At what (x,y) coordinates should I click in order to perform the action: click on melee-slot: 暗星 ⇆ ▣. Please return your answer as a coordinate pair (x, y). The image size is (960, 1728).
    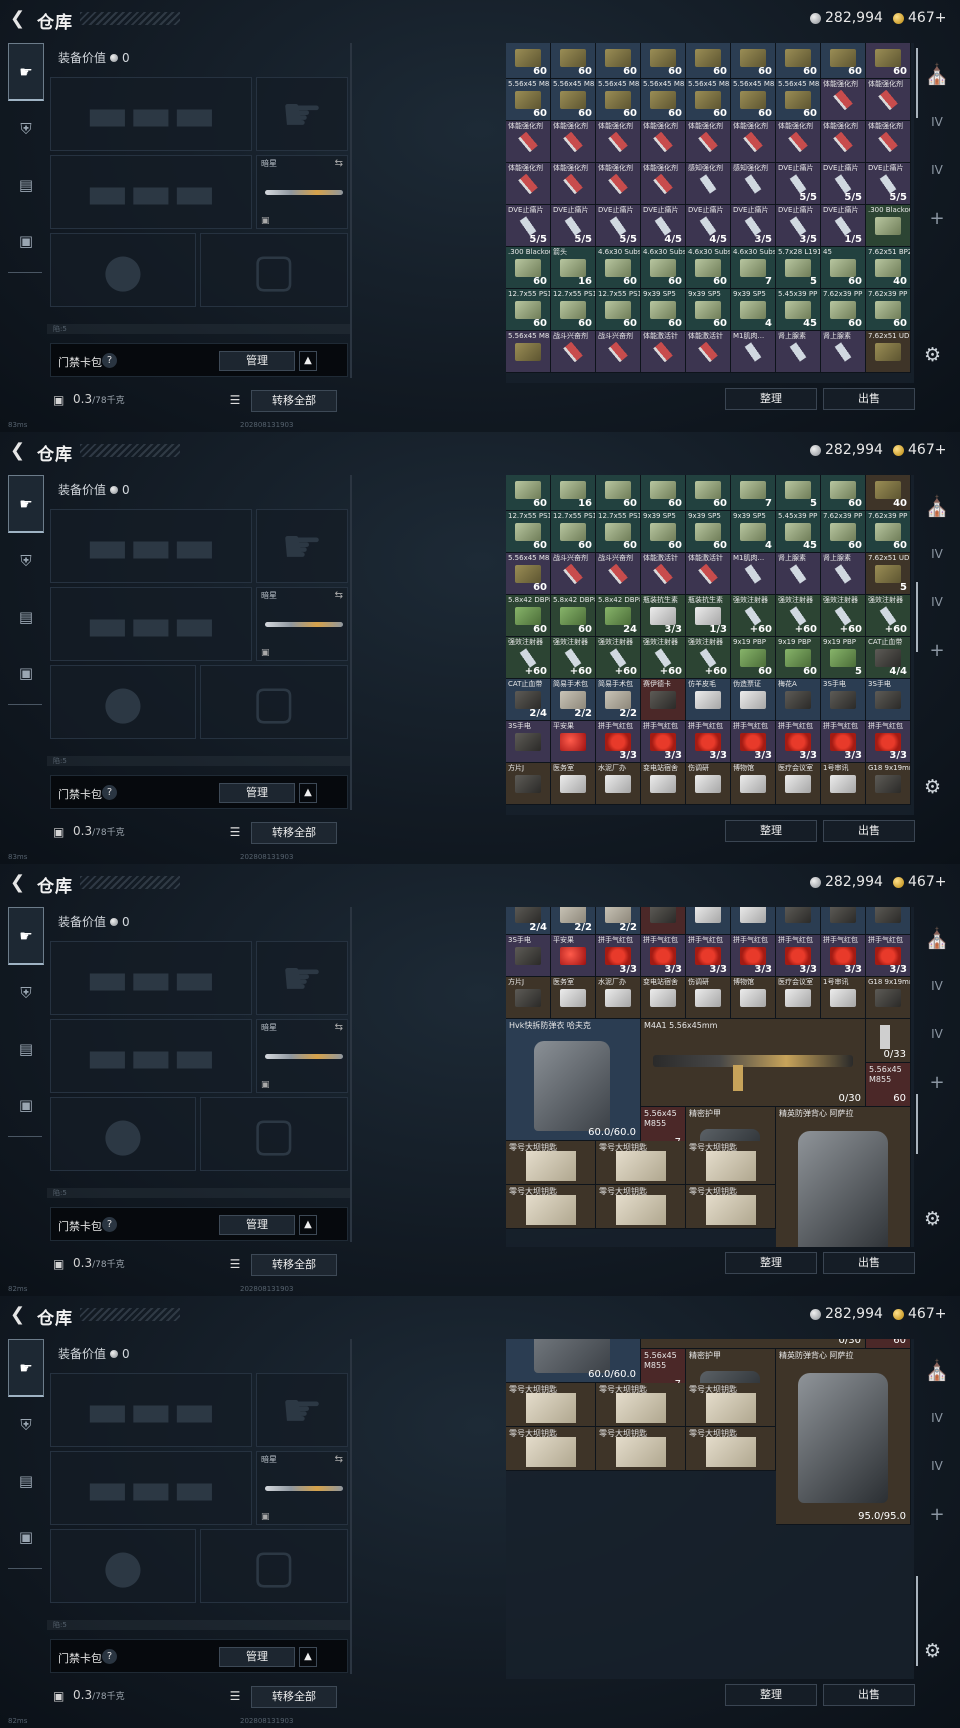
    Looking at the image, I should click on (302, 624).